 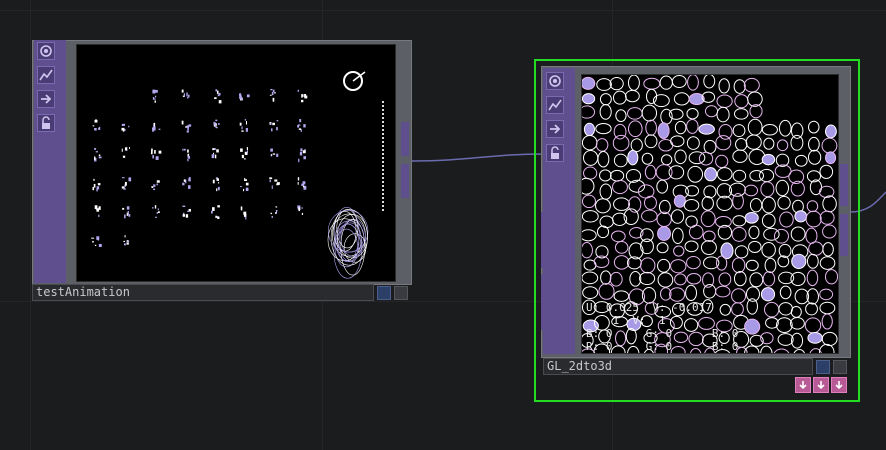 I want to click on pixel-readout-uv2: 1 V: 1, so click(x=626, y=320).